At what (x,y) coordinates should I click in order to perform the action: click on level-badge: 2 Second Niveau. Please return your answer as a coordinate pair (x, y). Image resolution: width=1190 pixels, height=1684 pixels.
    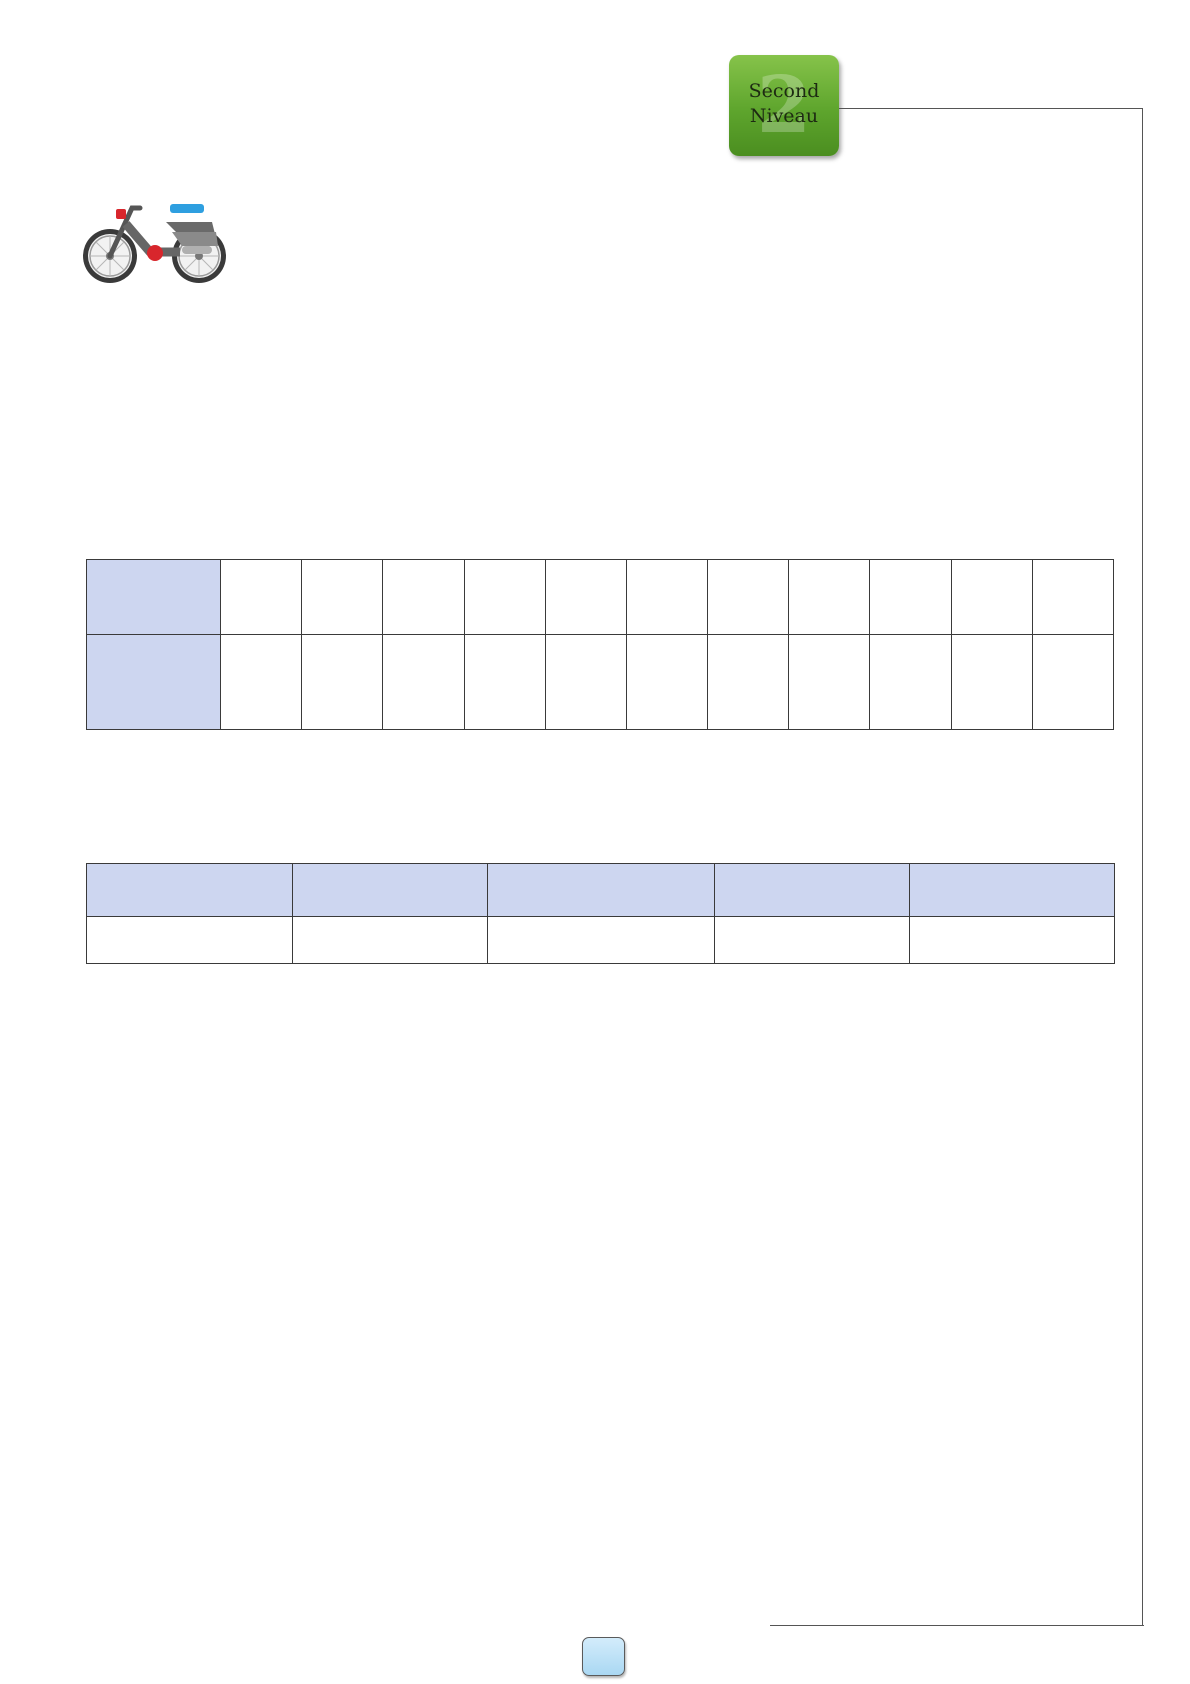
    Looking at the image, I should click on (784, 105).